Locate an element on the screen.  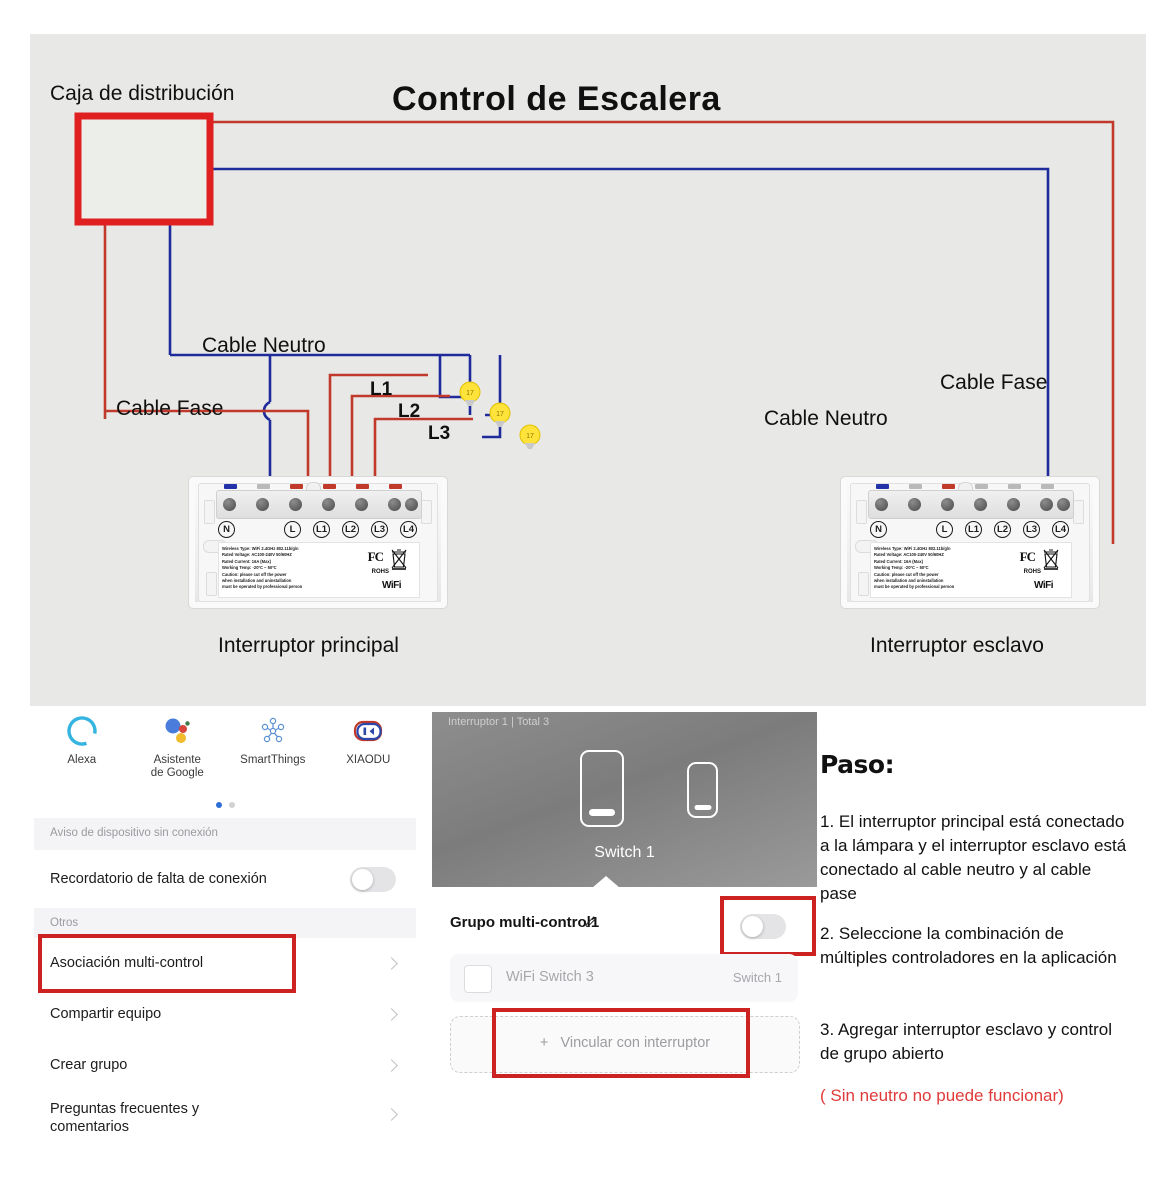
highlight-box-group-toggle is located at coordinates (768, 926).